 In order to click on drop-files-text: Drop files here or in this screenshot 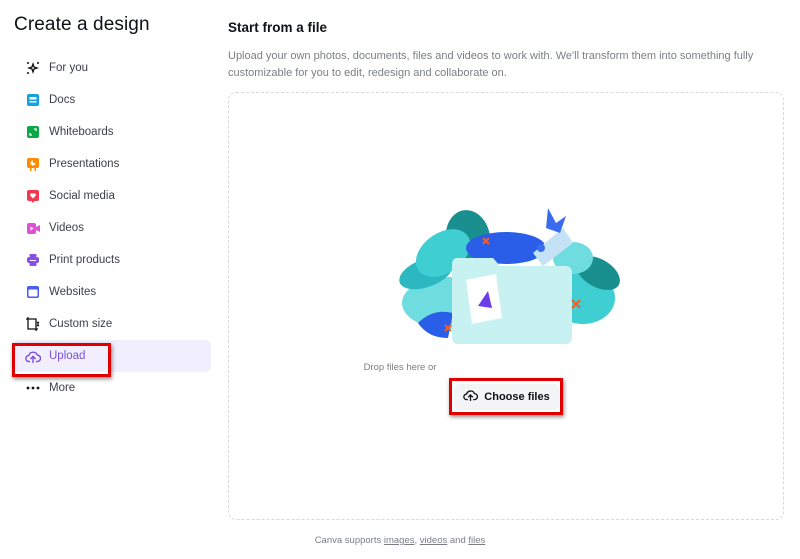, I will do `click(400, 367)`.